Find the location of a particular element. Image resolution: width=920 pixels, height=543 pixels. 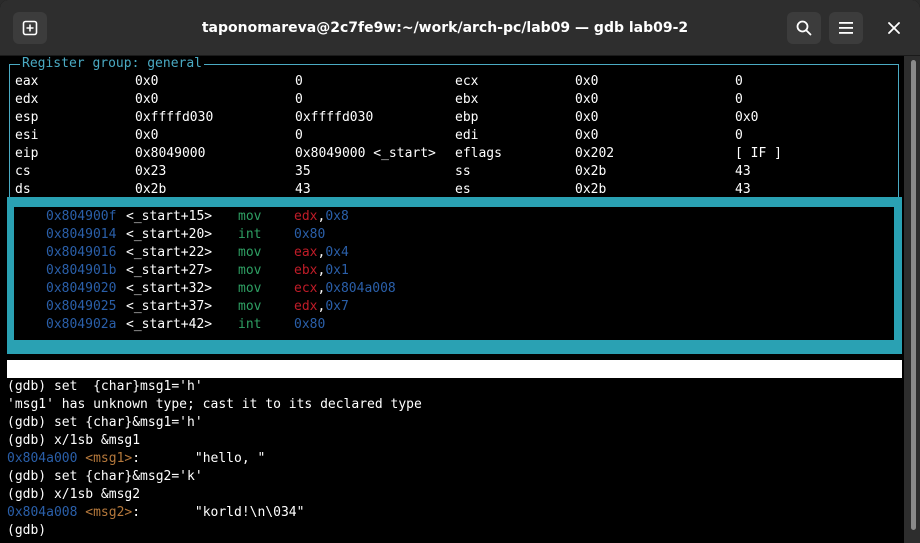

register-row: edx 0x0 0 ebx 0x0 0 is located at coordinates (450, 100).